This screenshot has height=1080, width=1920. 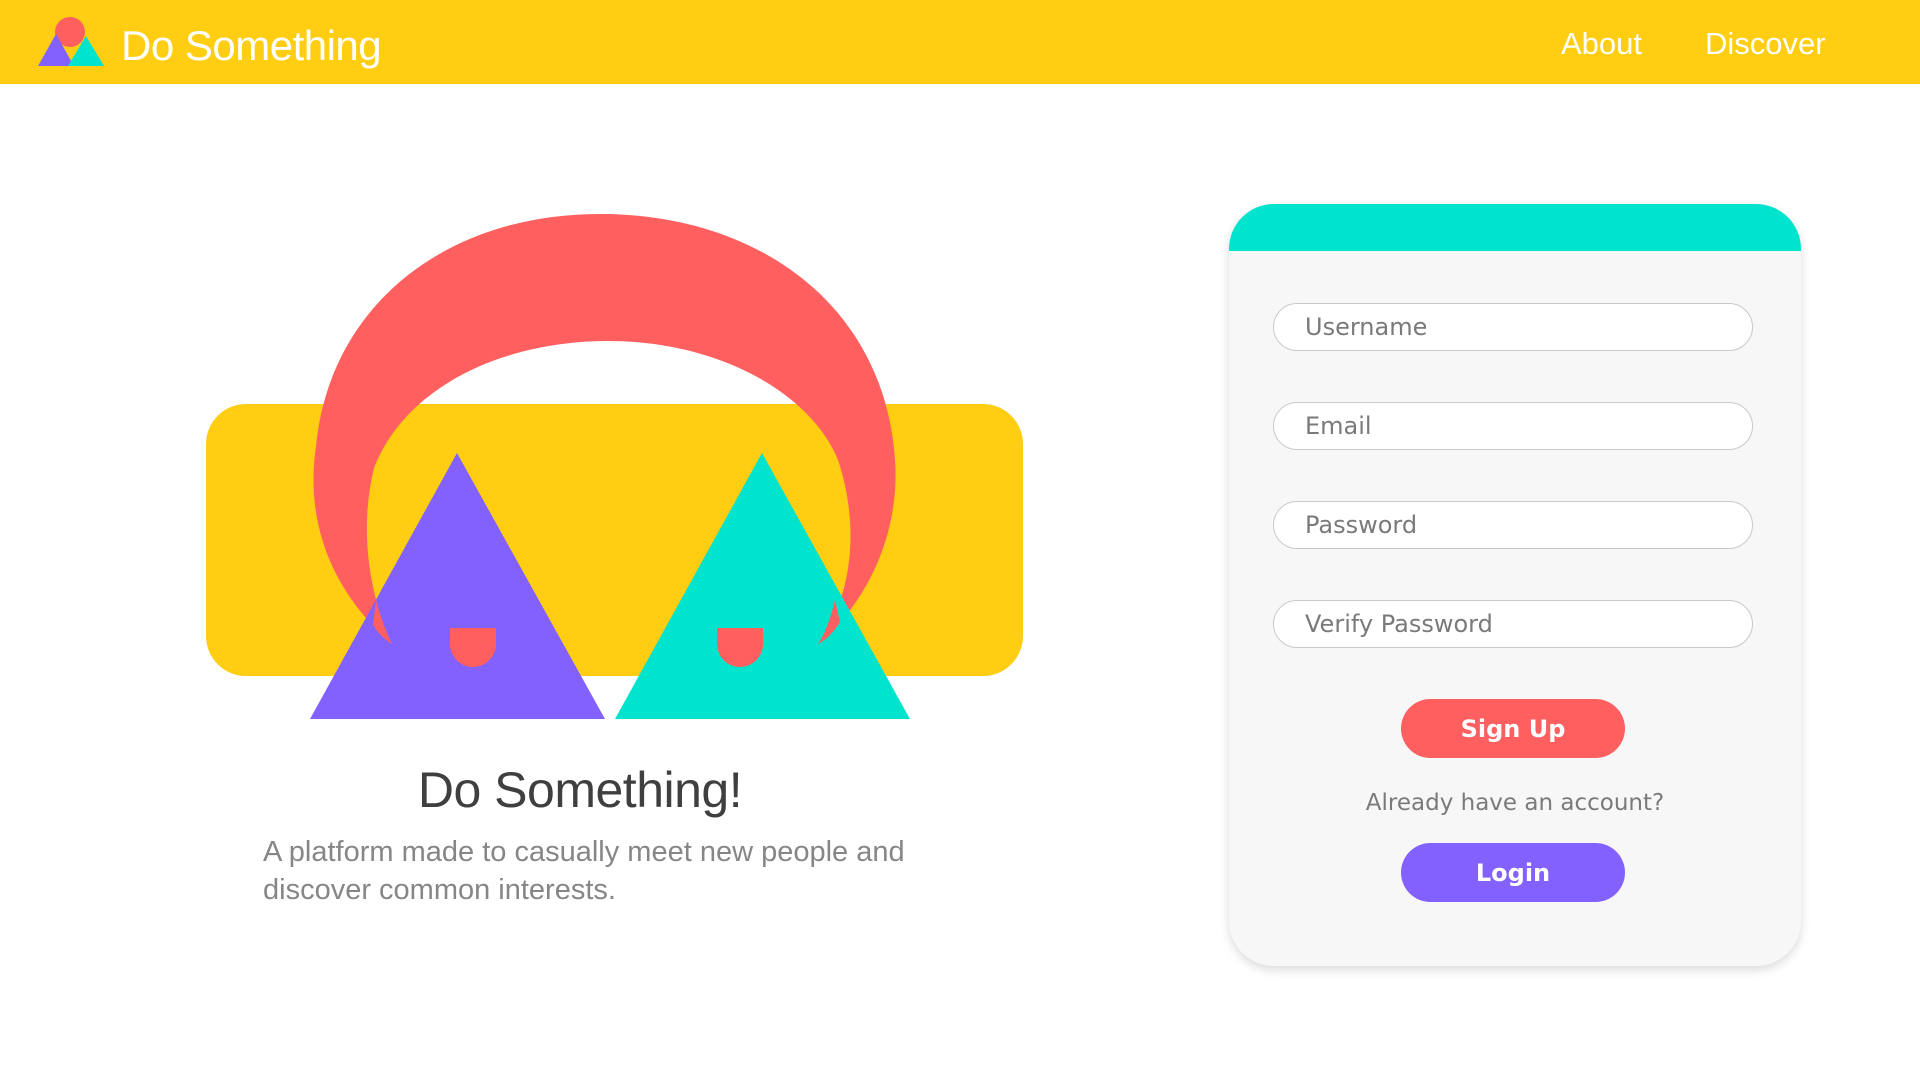 I want to click on app-logo-icon, so click(x=71, y=42).